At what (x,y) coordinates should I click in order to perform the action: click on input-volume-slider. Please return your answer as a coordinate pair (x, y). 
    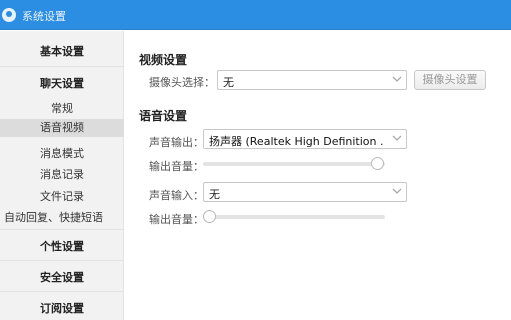
    Looking at the image, I should click on (294, 217).